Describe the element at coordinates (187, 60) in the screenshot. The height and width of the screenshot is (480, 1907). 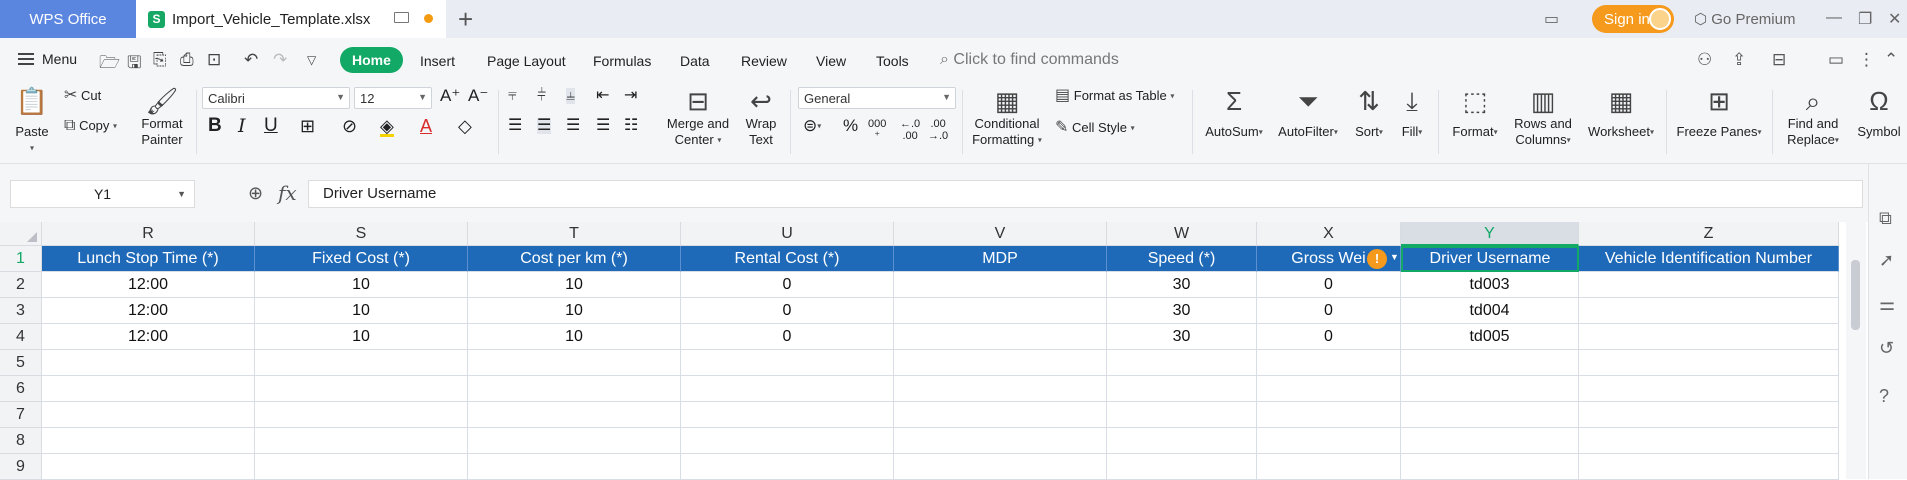
I see `print-icon: ⎙` at that location.